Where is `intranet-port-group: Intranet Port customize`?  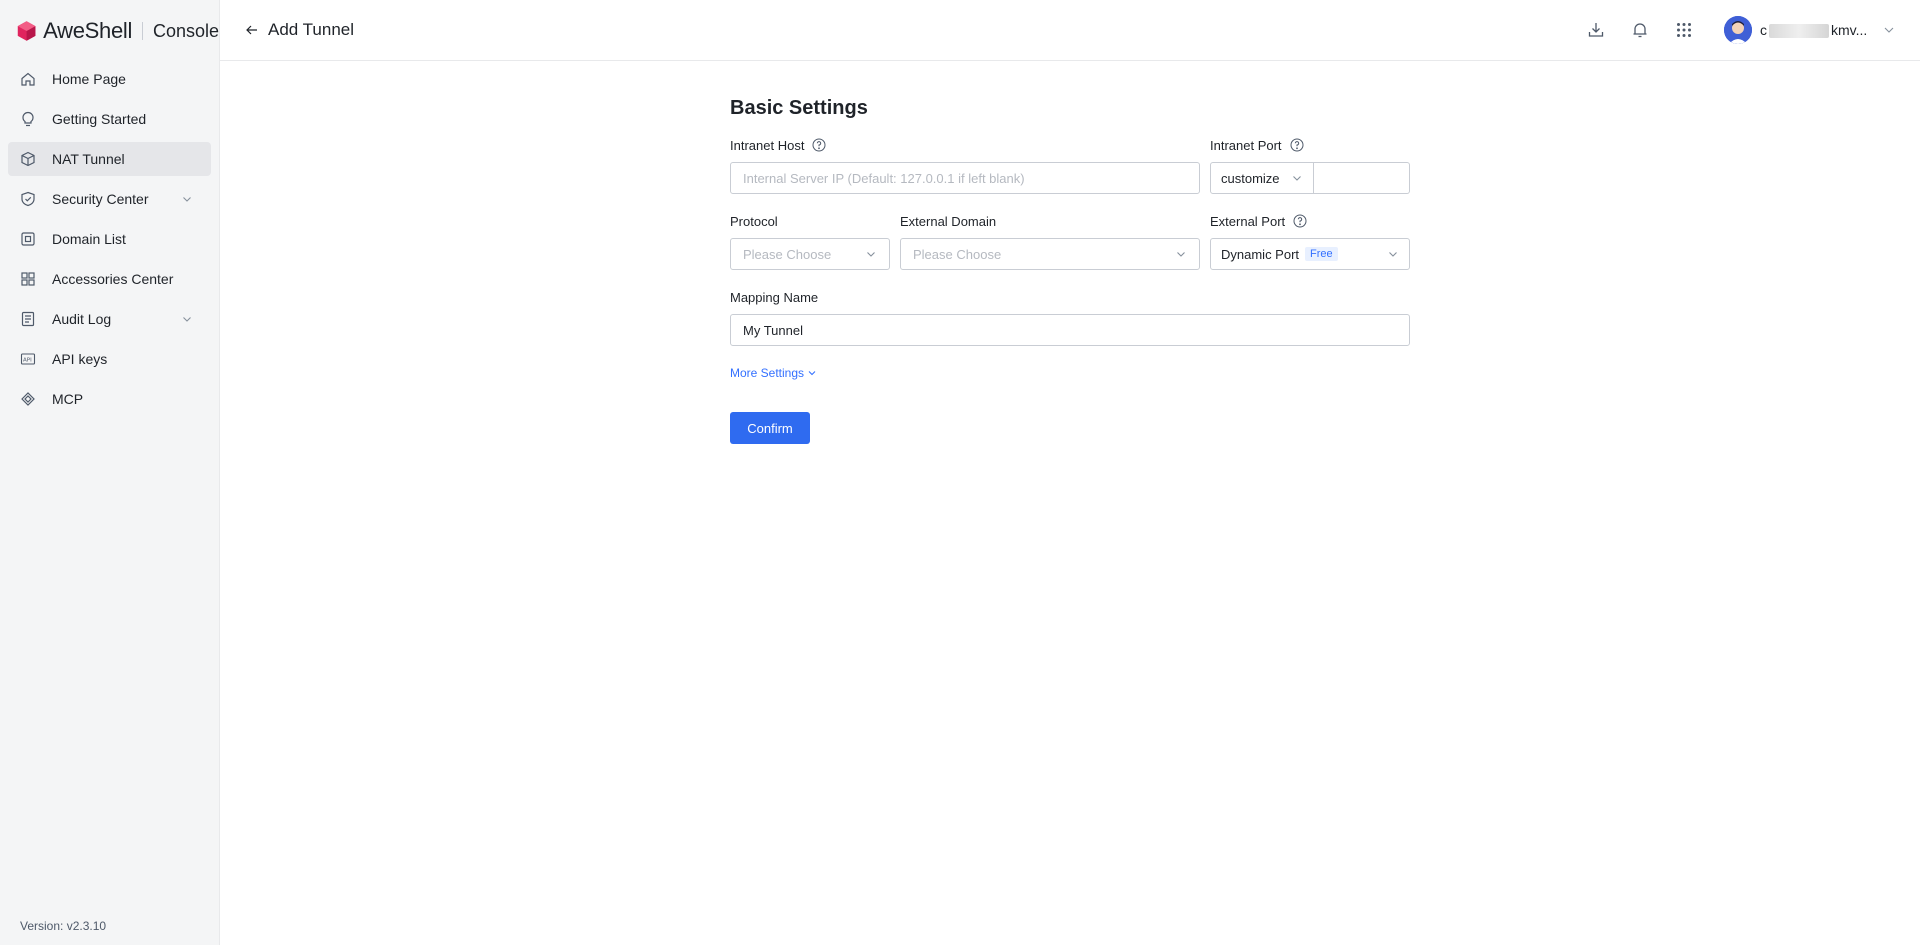
intranet-port-group: Intranet Port customize is located at coordinates (1310, 164).